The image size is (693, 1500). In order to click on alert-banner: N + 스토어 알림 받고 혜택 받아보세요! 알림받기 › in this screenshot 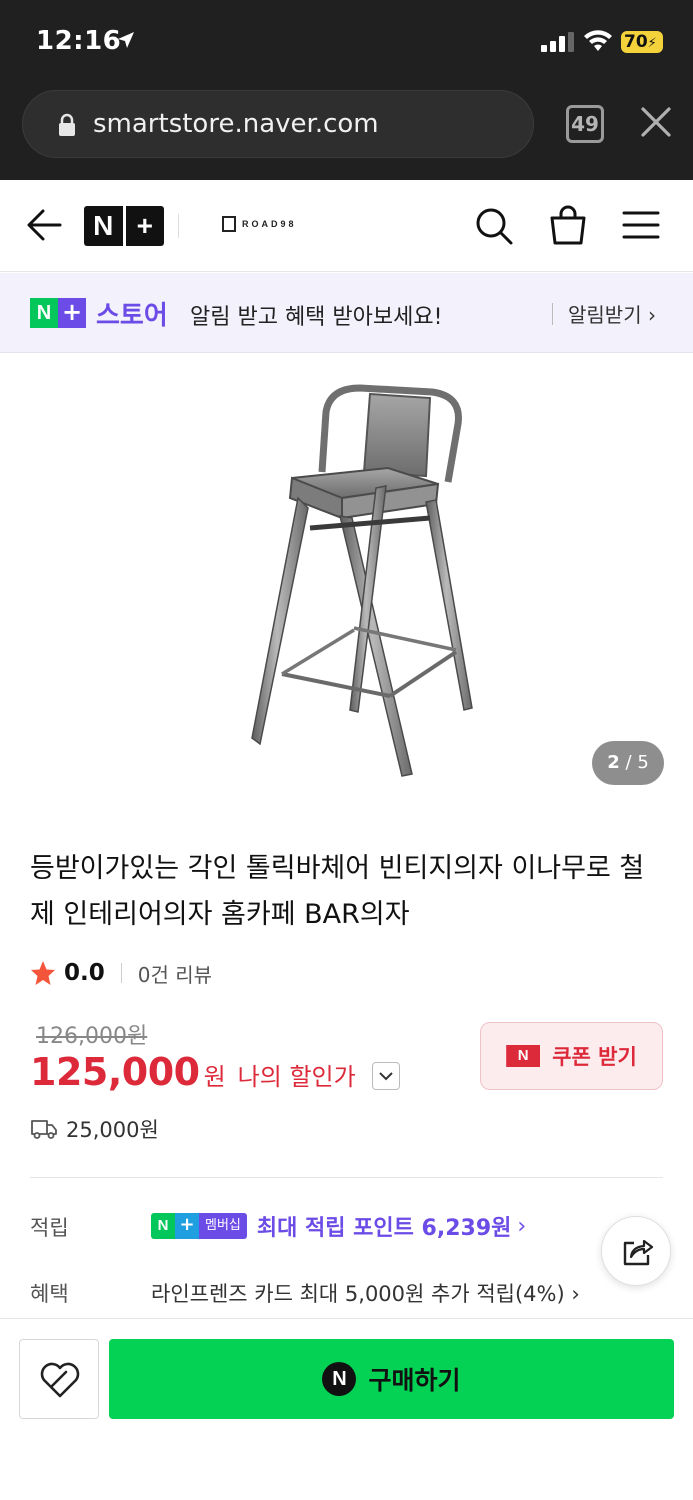, I will do `click(346, 313)`.